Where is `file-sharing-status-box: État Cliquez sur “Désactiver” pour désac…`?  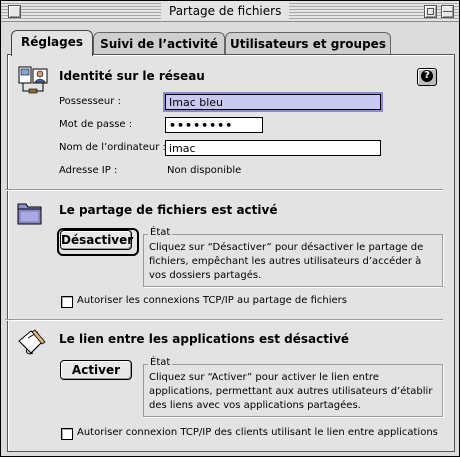
file-sharing-status-box: État Cliquez sur “Désactiver” pour désac… is located at coordinates (293, 257).